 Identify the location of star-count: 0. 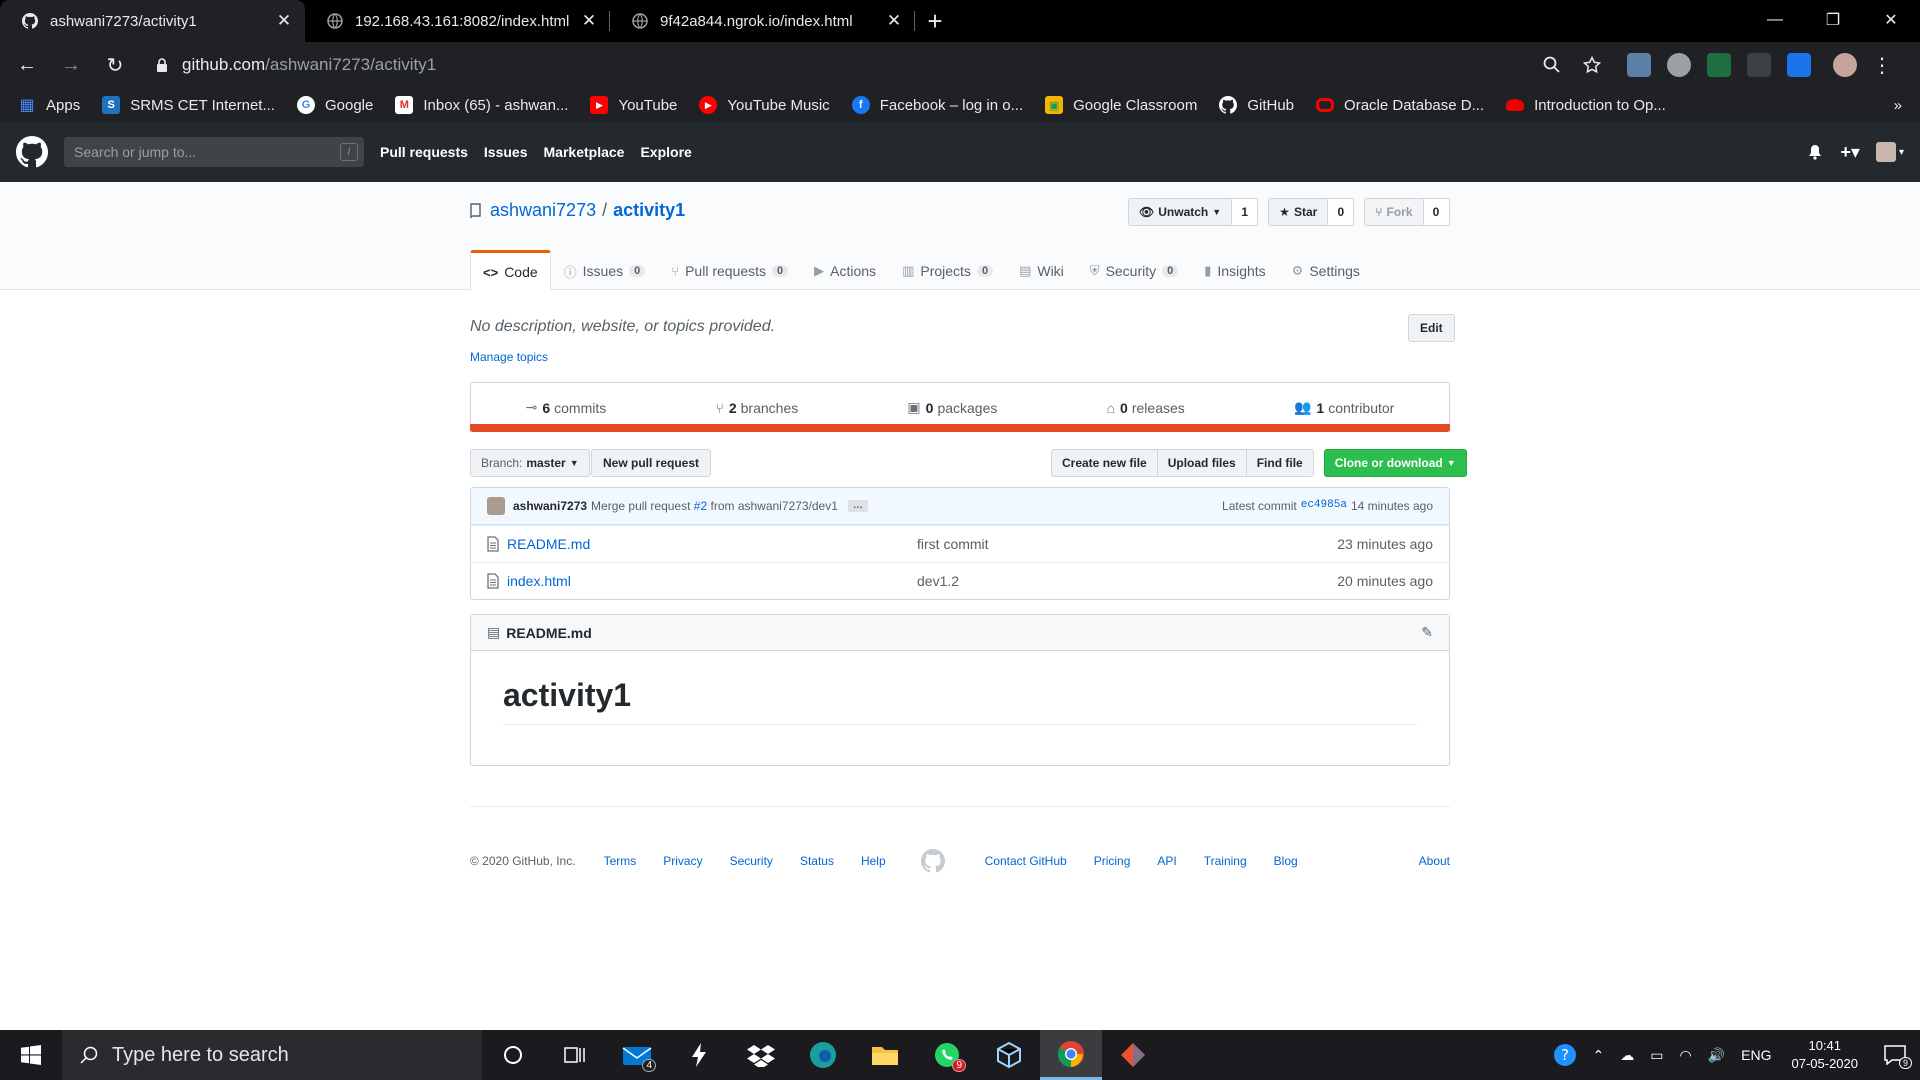
(1341, 212).